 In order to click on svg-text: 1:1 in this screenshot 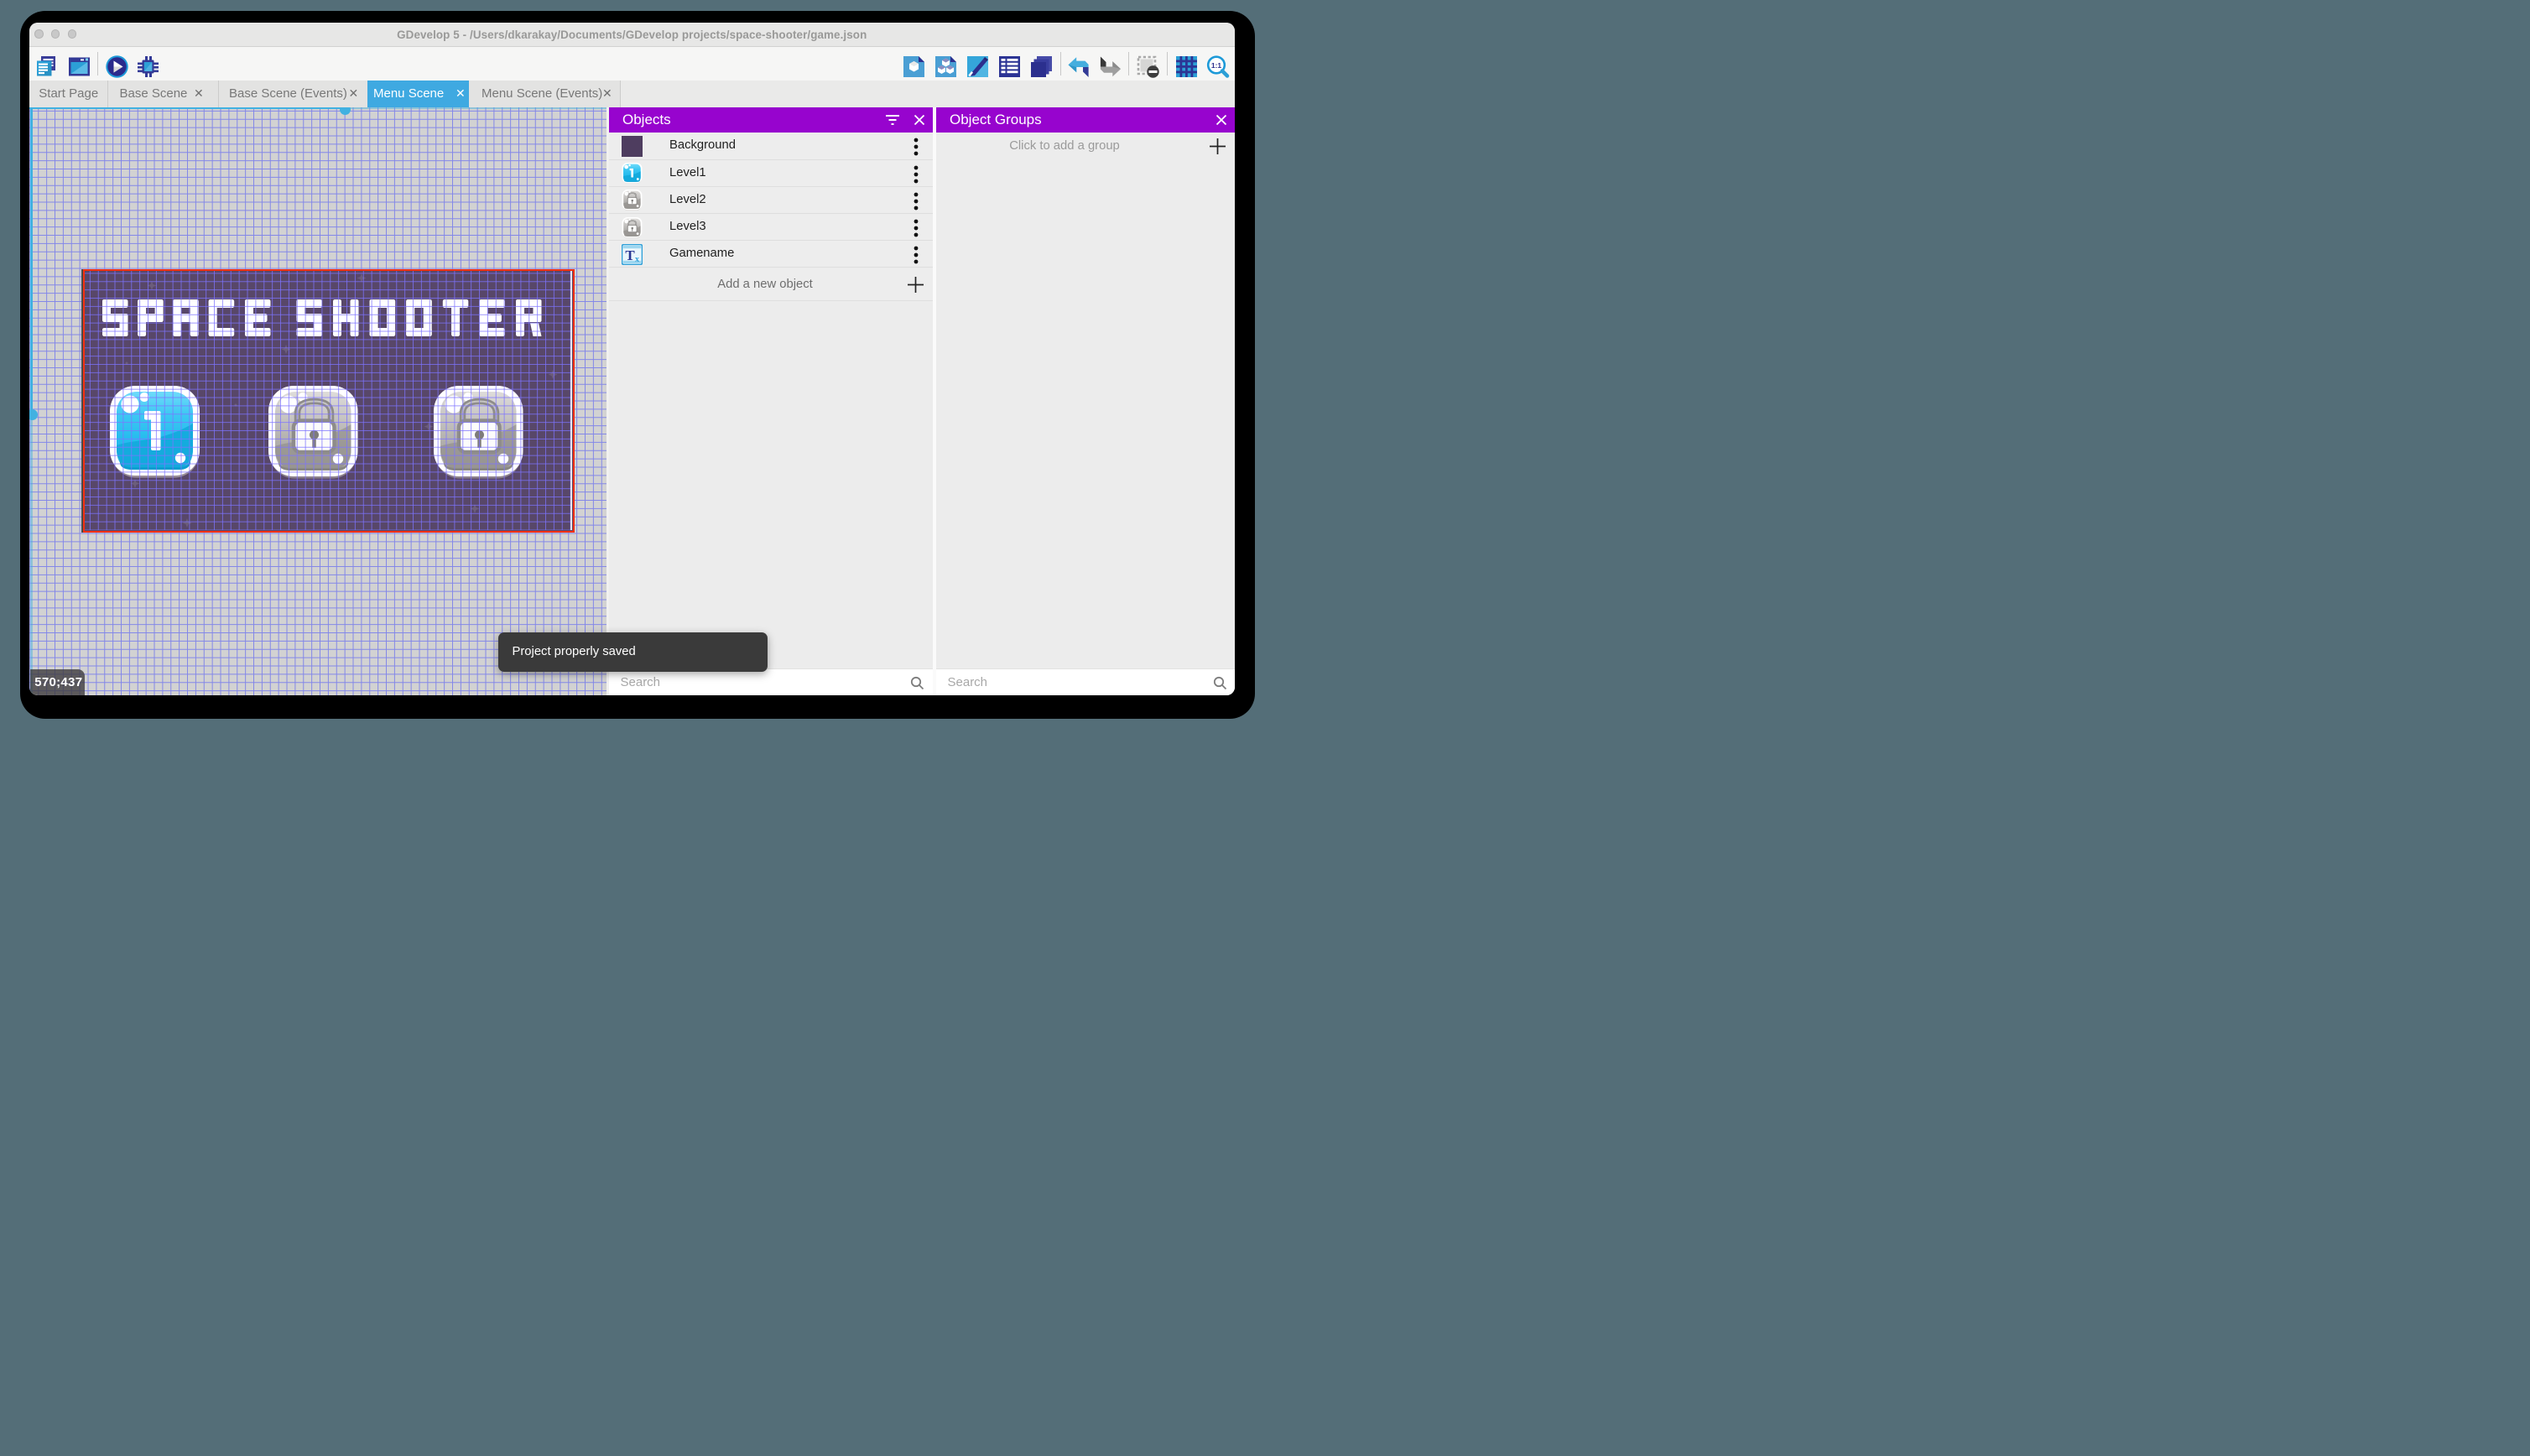, I will do `click(1215, 65)`.